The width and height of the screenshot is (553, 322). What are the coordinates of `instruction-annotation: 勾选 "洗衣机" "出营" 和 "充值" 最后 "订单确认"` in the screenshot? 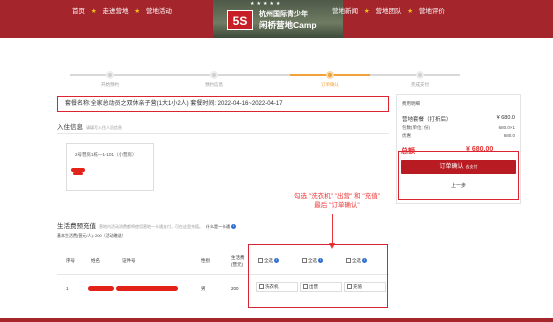 It's located at (337, 201).